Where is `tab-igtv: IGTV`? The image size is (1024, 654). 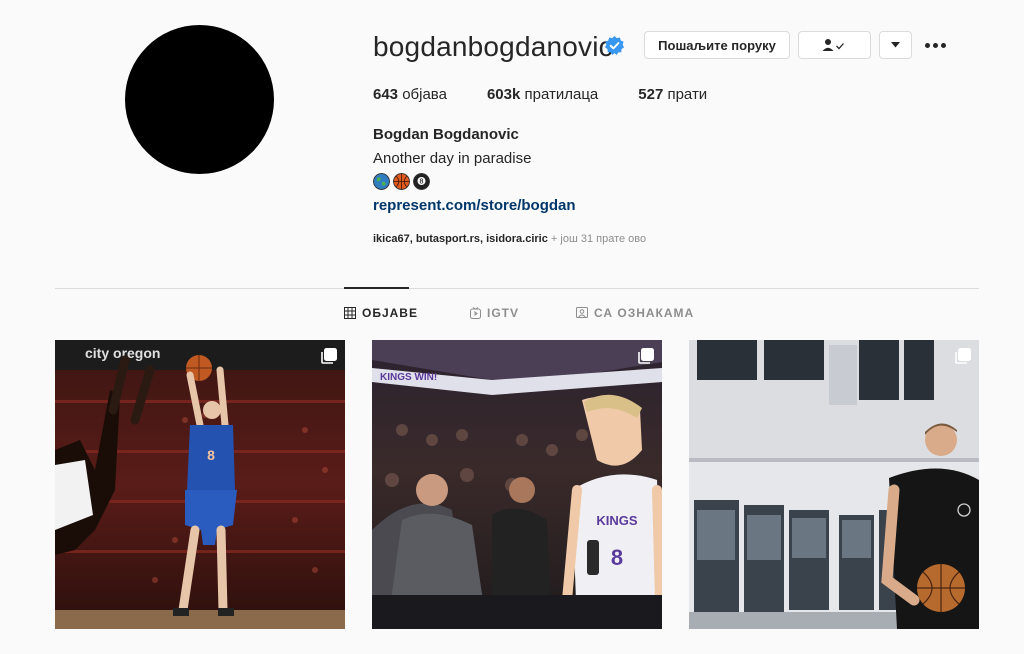 tab-igtv: IGTV is located at coordinates (494, 313).